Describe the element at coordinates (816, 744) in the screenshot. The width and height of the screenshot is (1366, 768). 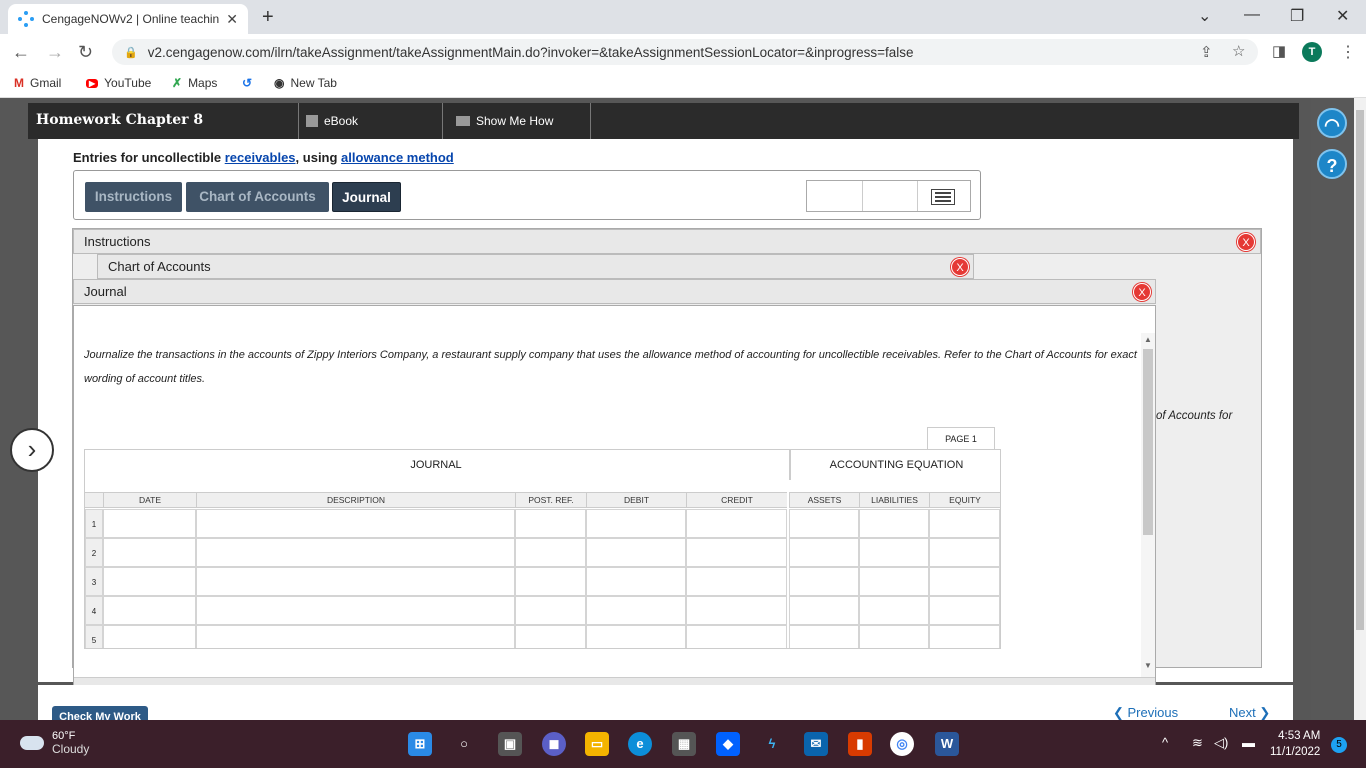
I see `mail-icon: ✉` at that location.